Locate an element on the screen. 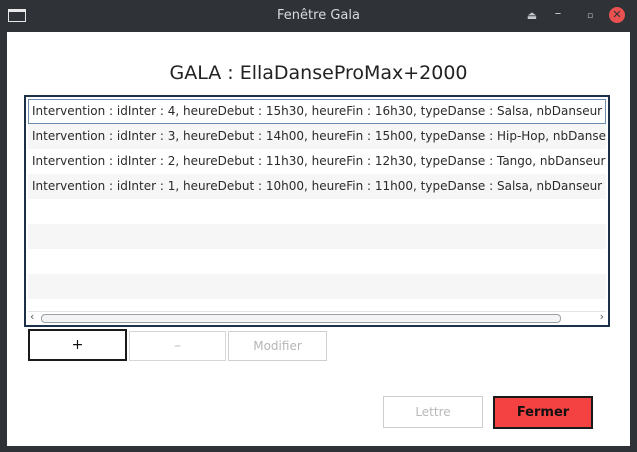  window-title: Fenêtre Gala is located at coordinates (318, 15).